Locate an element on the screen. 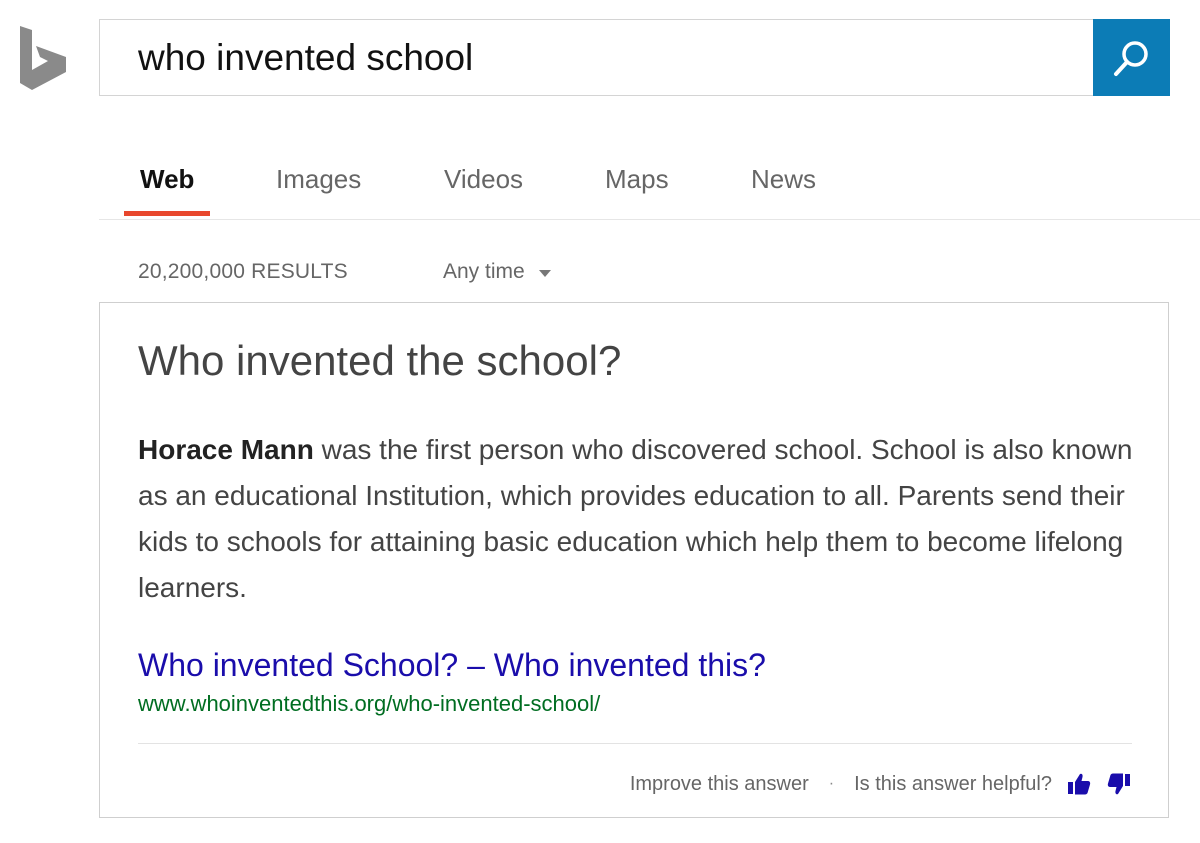 This screenshot has height=843, width=1200. helpful-question: Is this answer helpful? is located at coordinates (953, 783).